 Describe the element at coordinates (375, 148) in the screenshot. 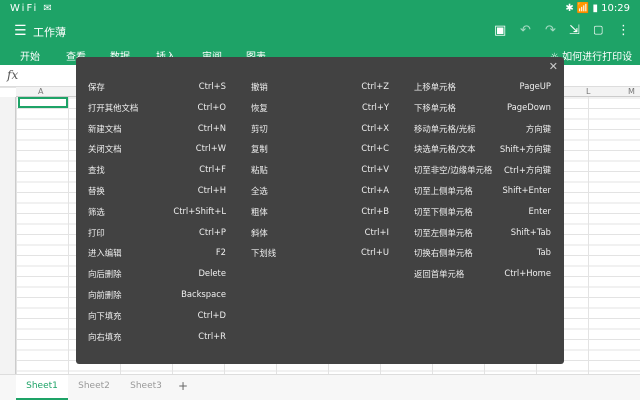

I see `shortcut-key: Ctrl+C` at that location.